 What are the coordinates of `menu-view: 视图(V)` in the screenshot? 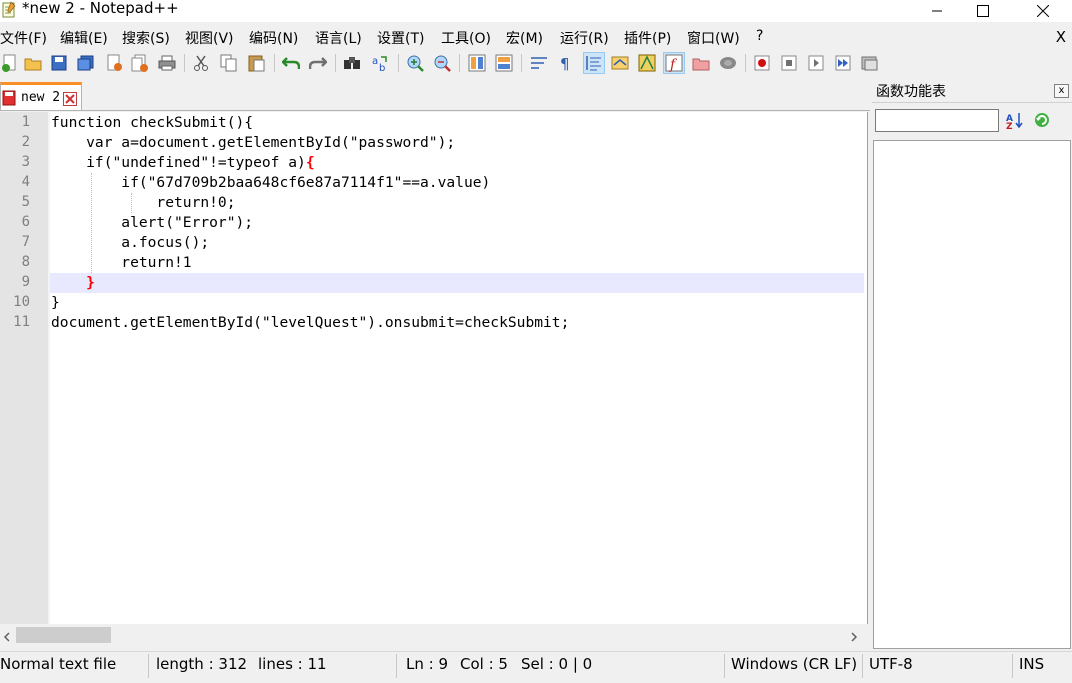 It's located at (209, 38).